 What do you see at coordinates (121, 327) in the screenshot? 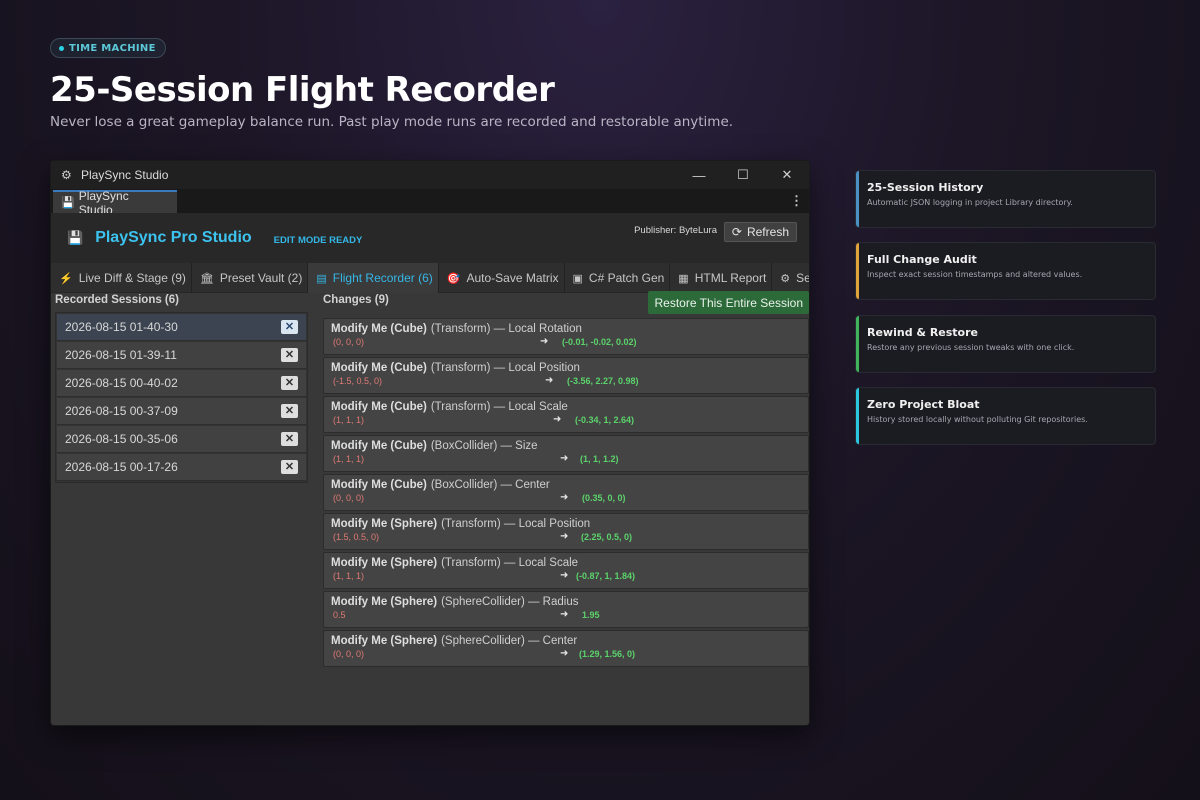
I see `session-timestamp: 2026-08-15 01-40-30` at bounding box center [121, 327].